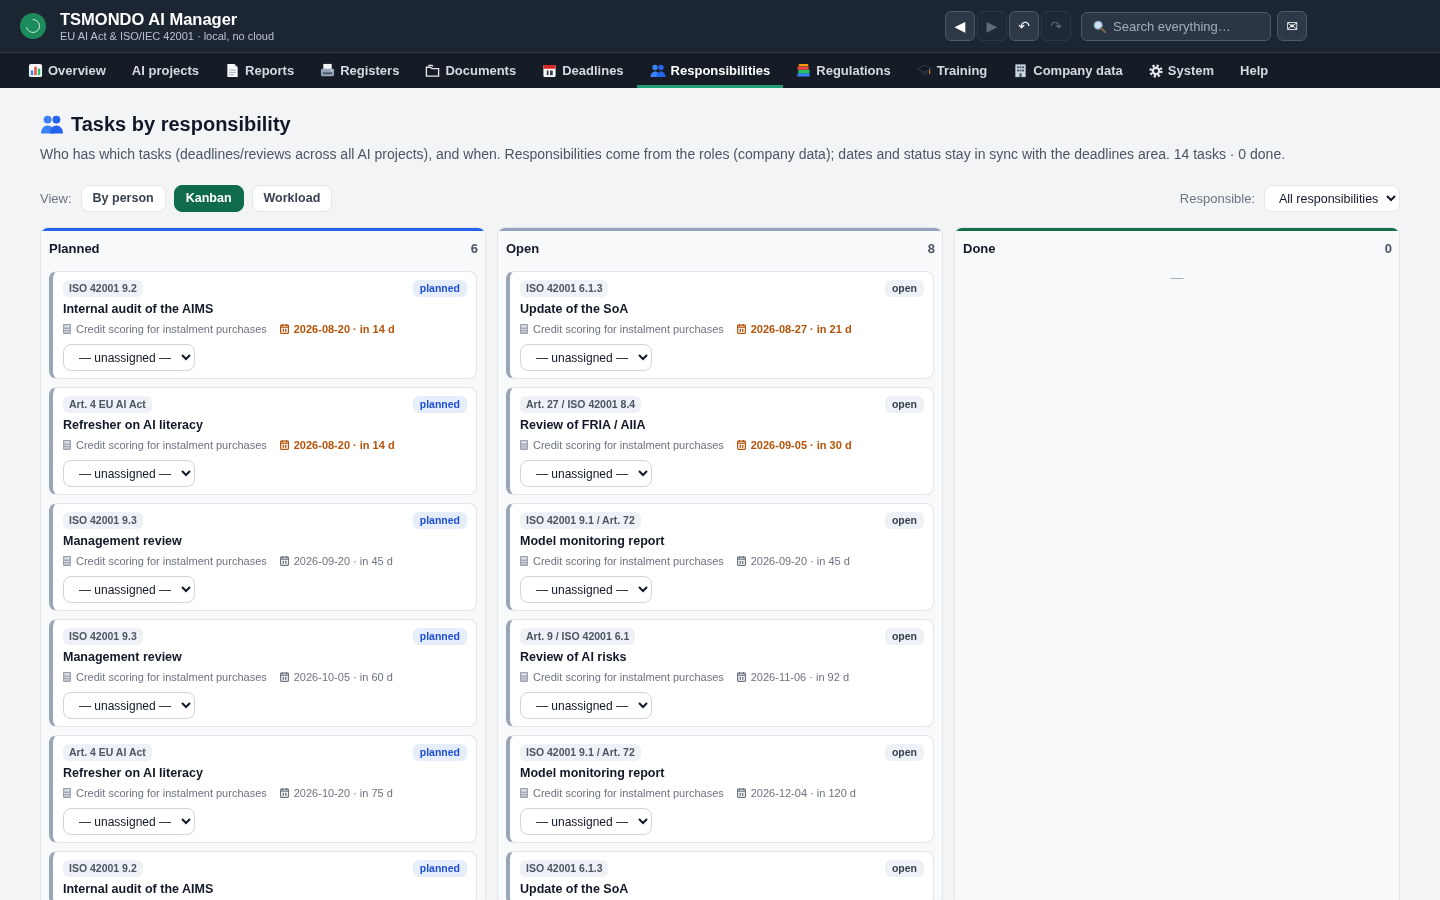 This screenshot has height=900, width=1440. What do you see at coordinates (960, 26) in the screenshot?
I see `back-button: ◀` at bounding box center [960, 26].